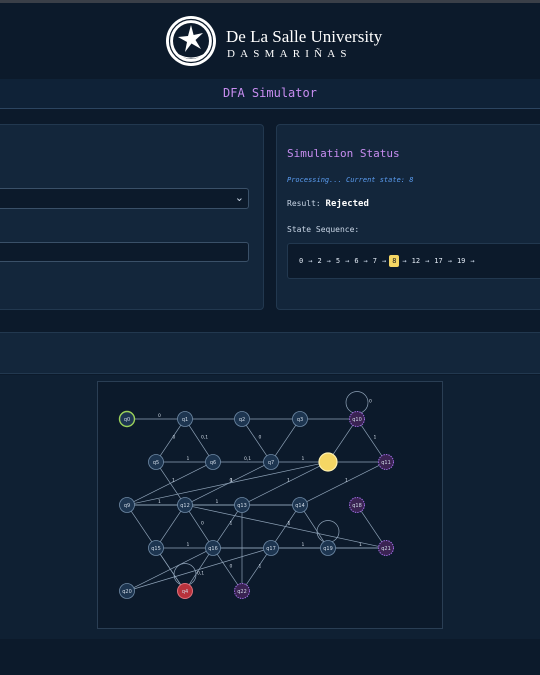 Image resolution: width=540 pixels, height=675 pixels. I want to click on graph-toolbar-band, so click(270, 353).